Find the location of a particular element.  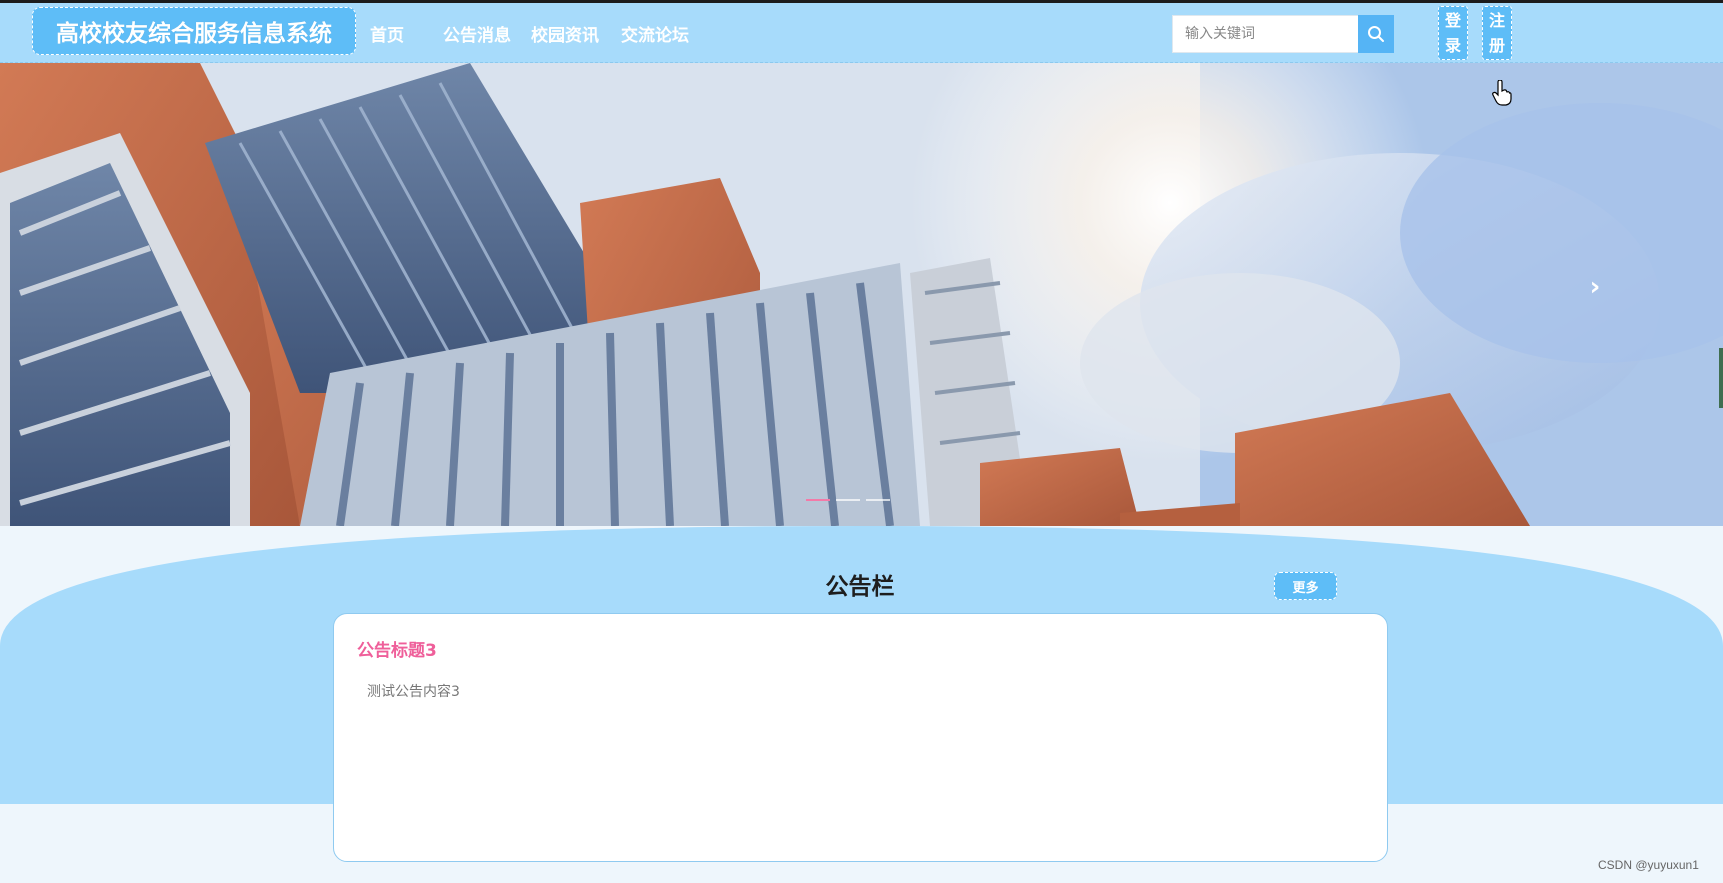

search-button is located at coordinates (1376, 34).